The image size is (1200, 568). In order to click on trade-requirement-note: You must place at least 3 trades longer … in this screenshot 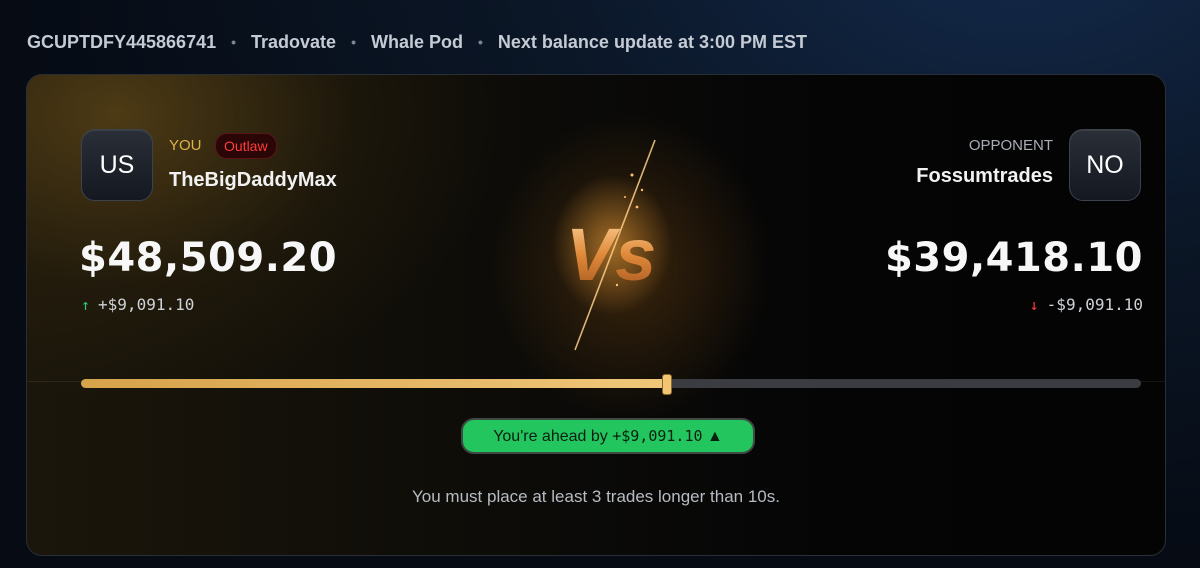, I will do `click(596, 496)`.